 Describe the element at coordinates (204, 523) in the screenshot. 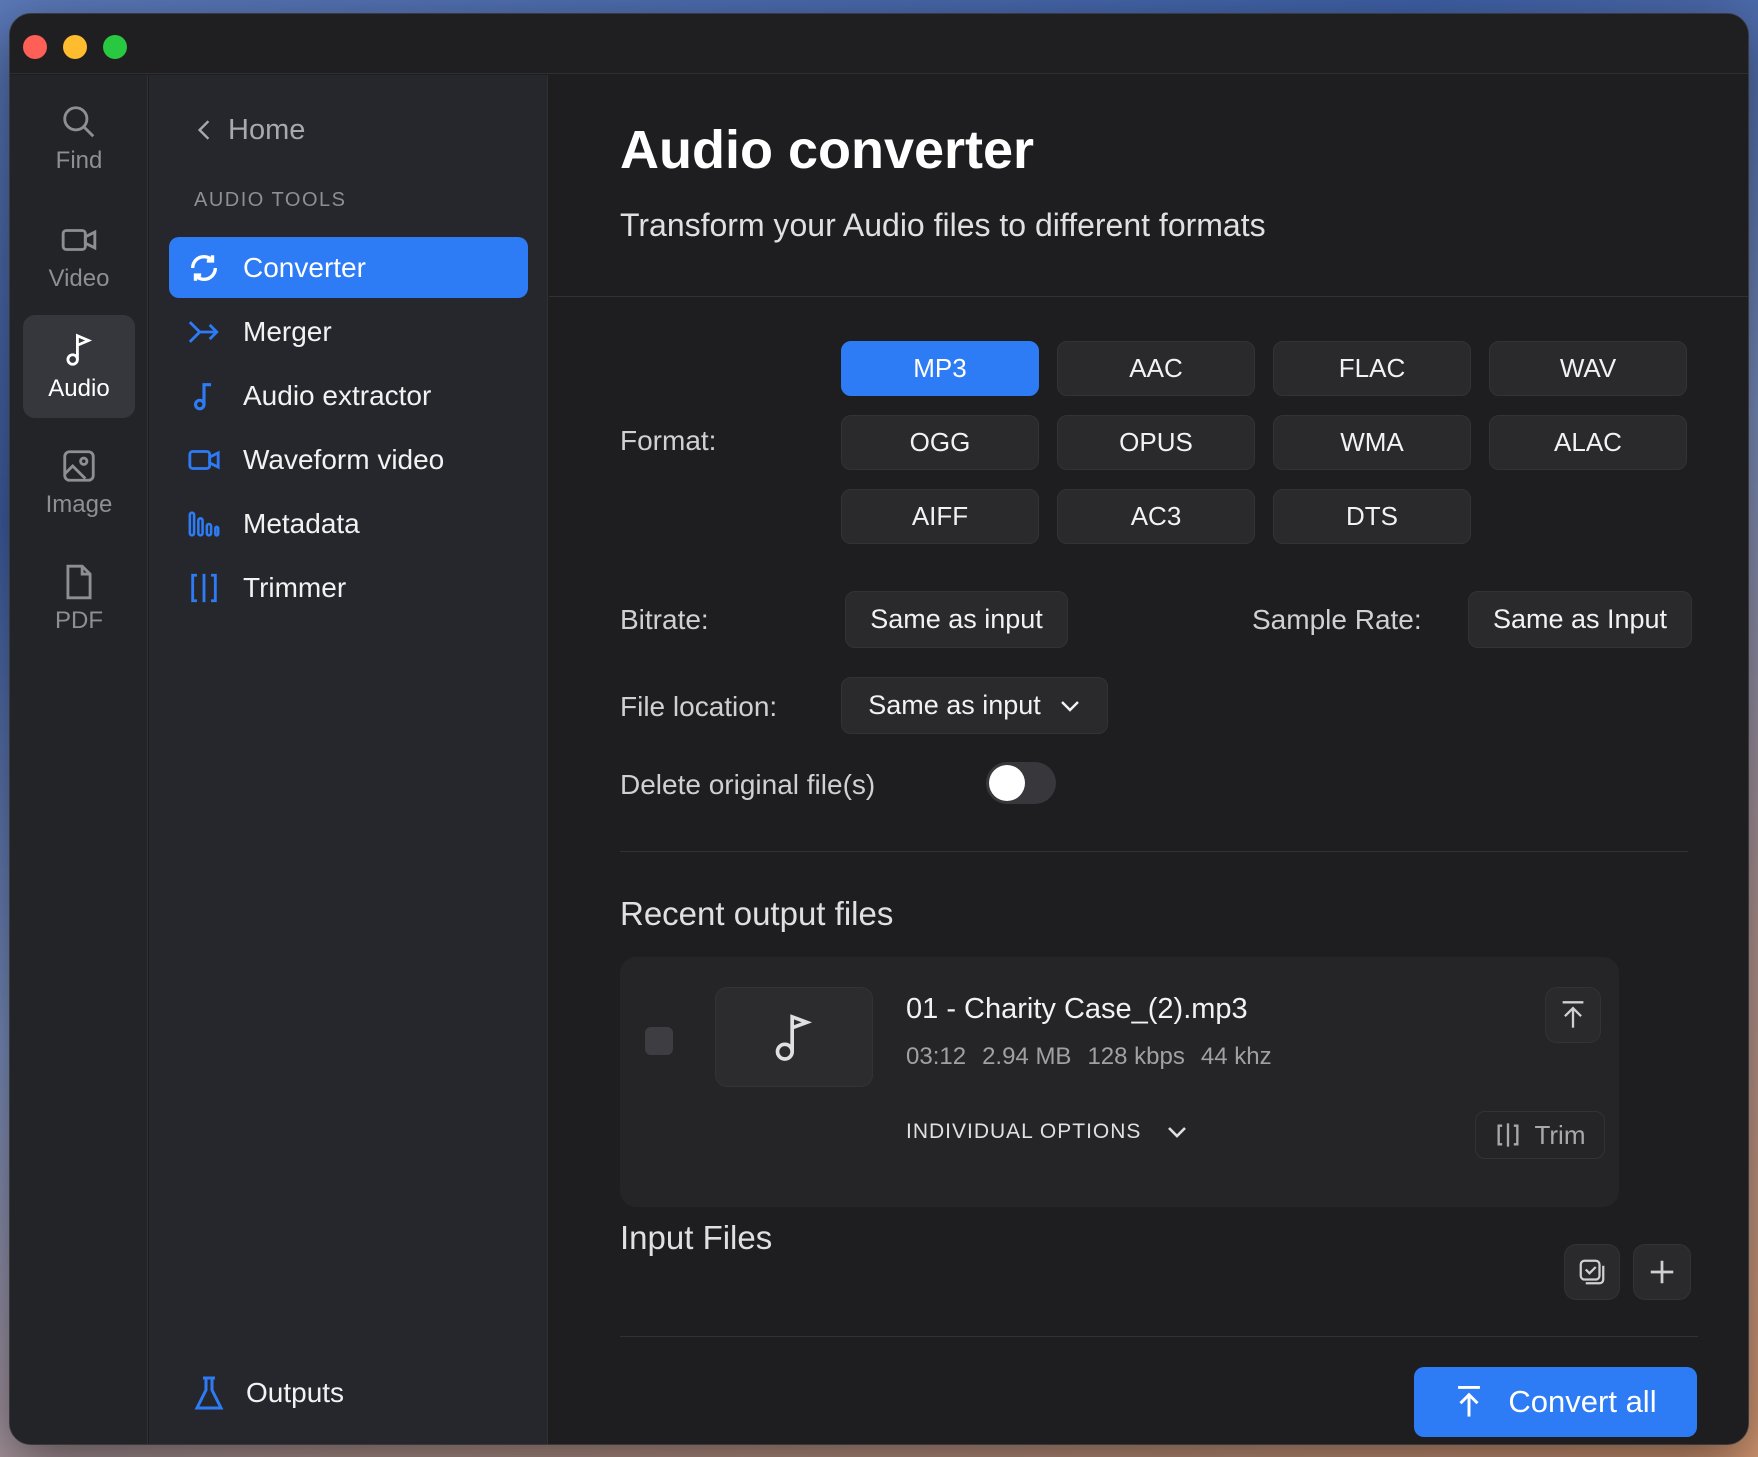

I see `bars-icon` at that location.